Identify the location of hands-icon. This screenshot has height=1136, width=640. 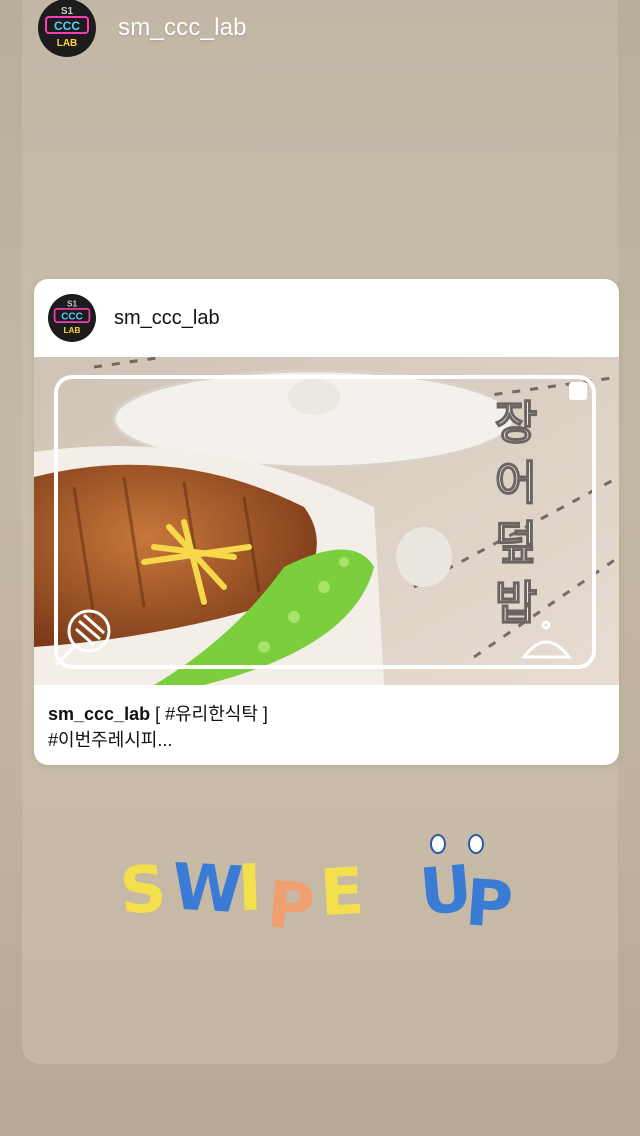
(457, 844).